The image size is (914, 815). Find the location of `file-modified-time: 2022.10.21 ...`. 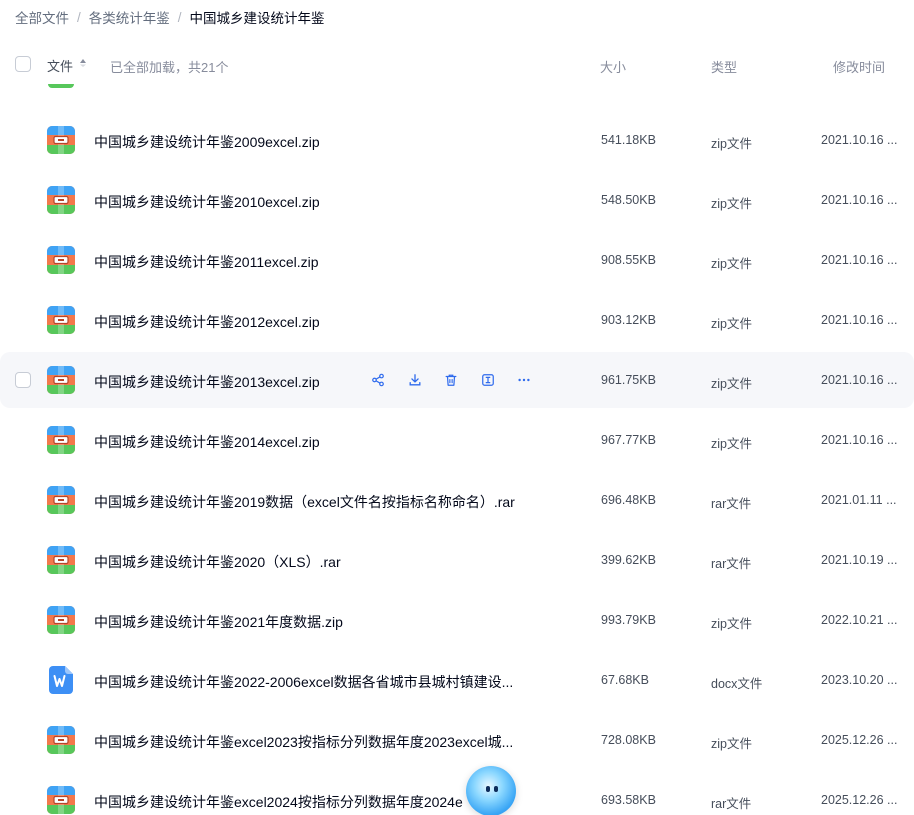

file-modified-time: 2022.10.21 ... is located at coordinates (859, 620).